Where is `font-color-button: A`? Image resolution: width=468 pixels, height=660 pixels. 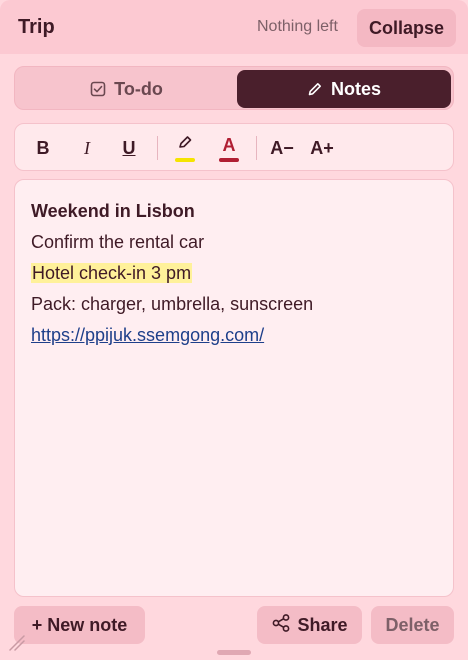
font-color-button: A is located at coordinates (229, 148).